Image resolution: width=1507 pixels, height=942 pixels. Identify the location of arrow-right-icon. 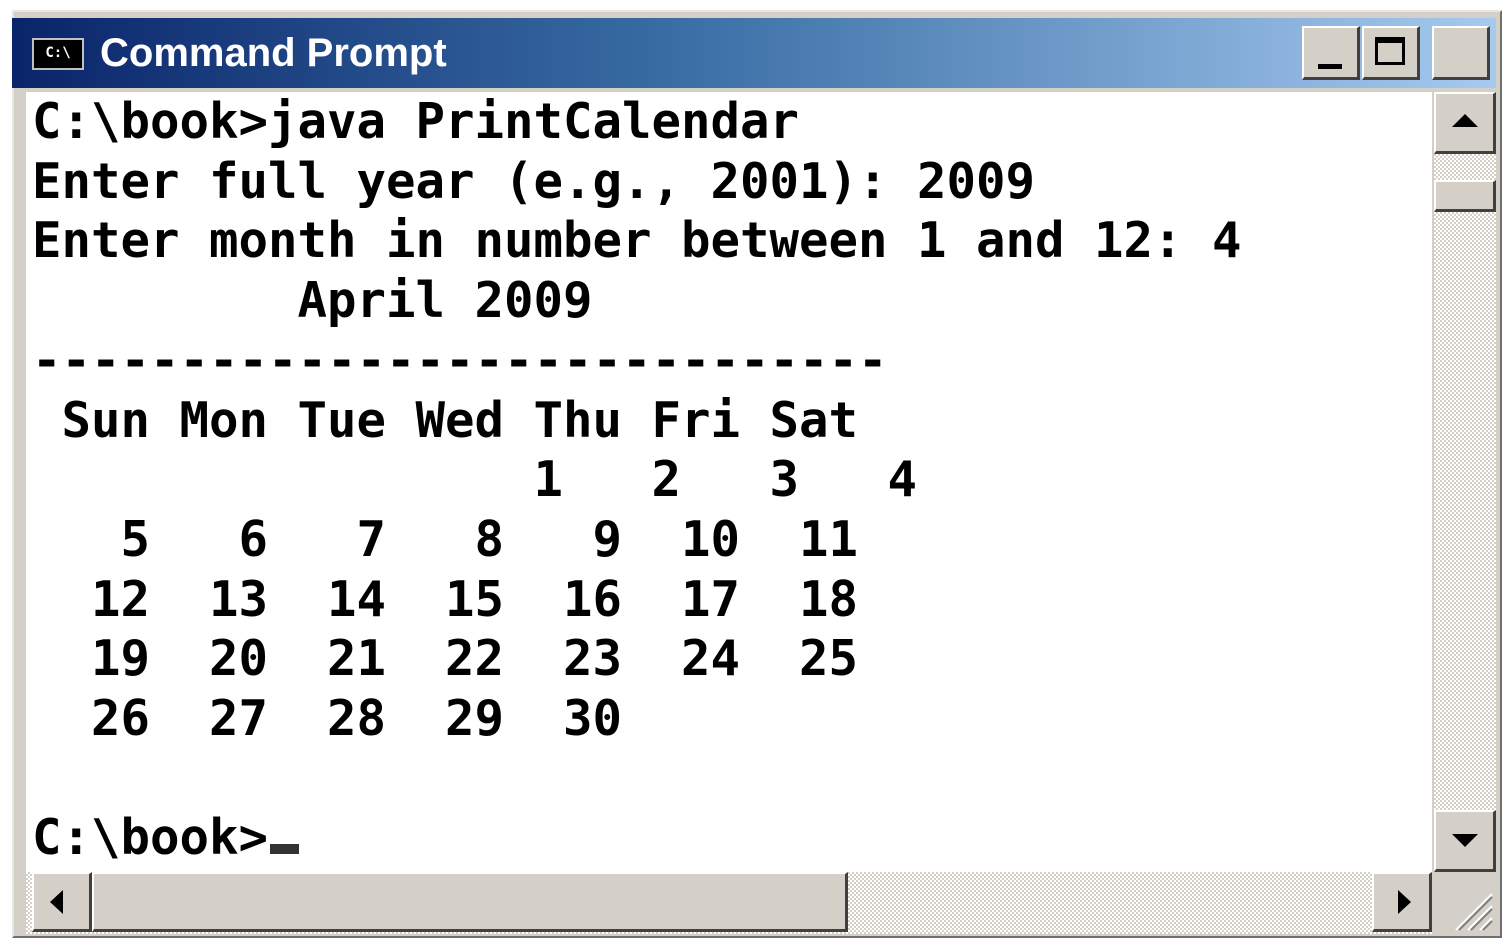
(1404, 902).